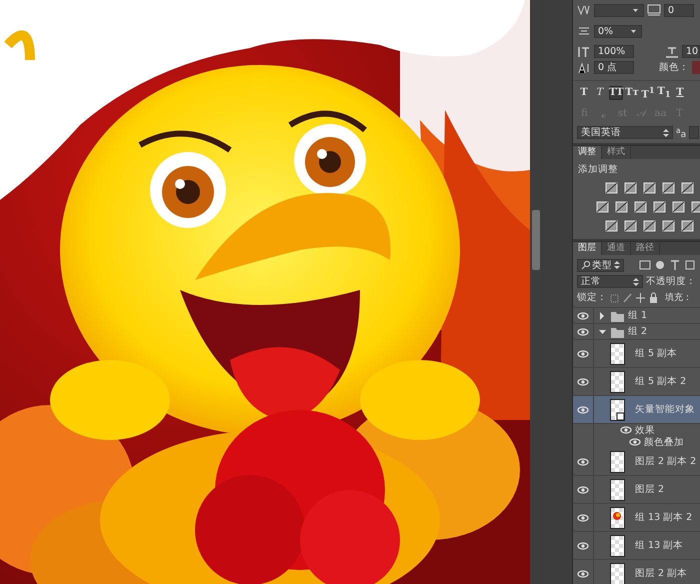  Describe the element at coordinates (671, 281) in the screenshot. I see `opacity-label: 不透明度：` at that location.